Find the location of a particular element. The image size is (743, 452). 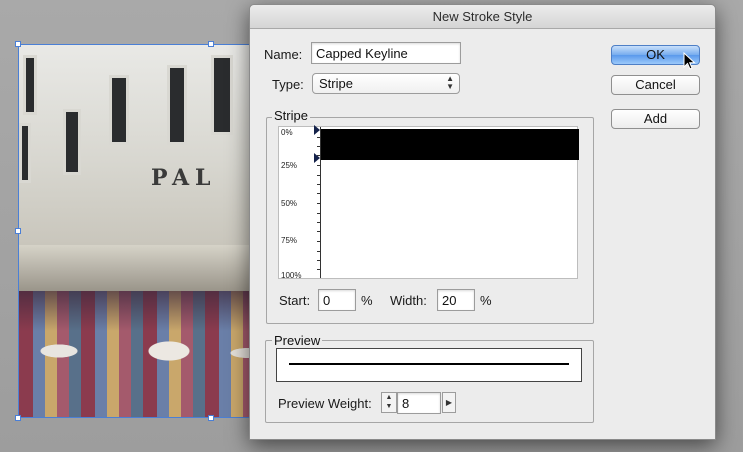

up-down-arrows-icon: ▲ ▼ is located at coordinates (450, 82).